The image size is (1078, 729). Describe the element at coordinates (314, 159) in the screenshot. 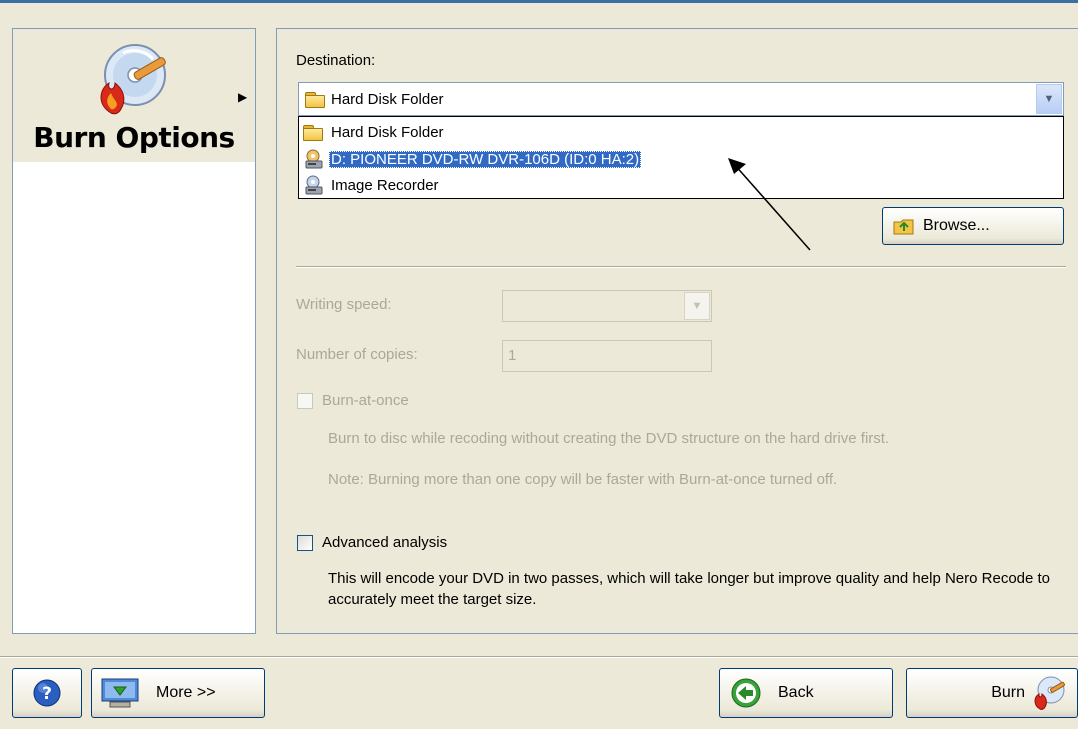

I see `dvd-drive-icon` at that location.